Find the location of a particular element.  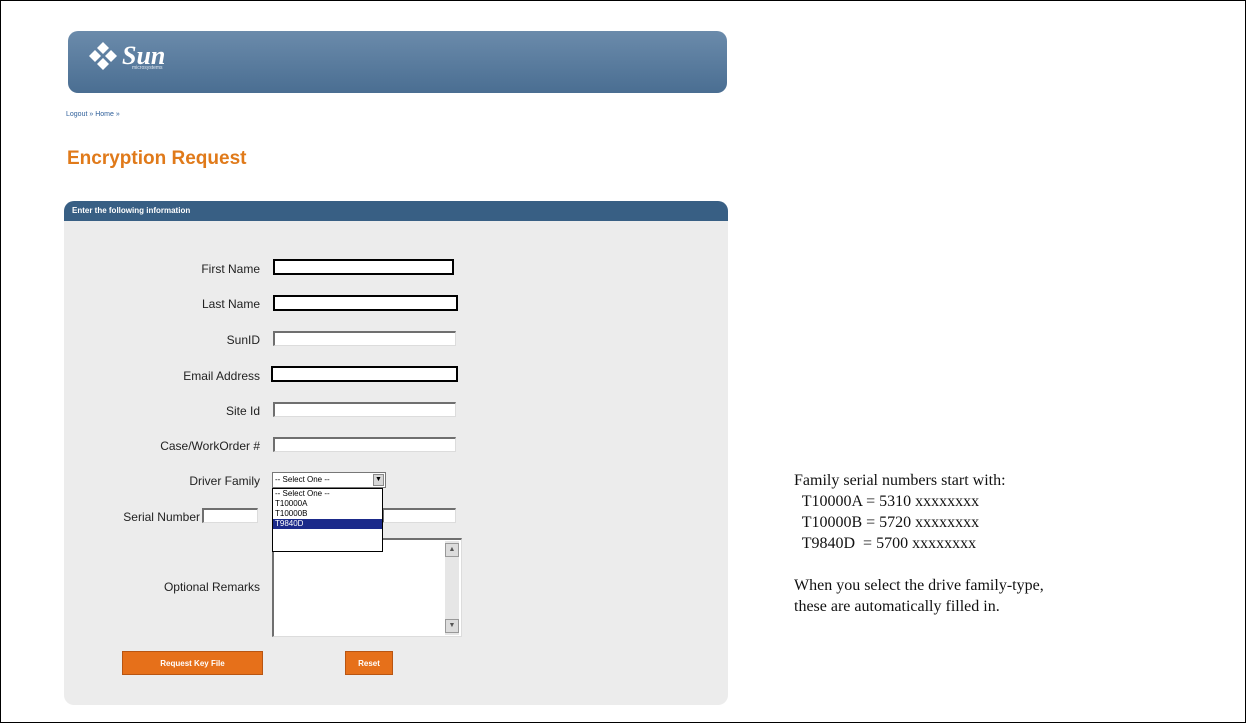

dropdown-option: T10000B is located at coordinates (327, 514).